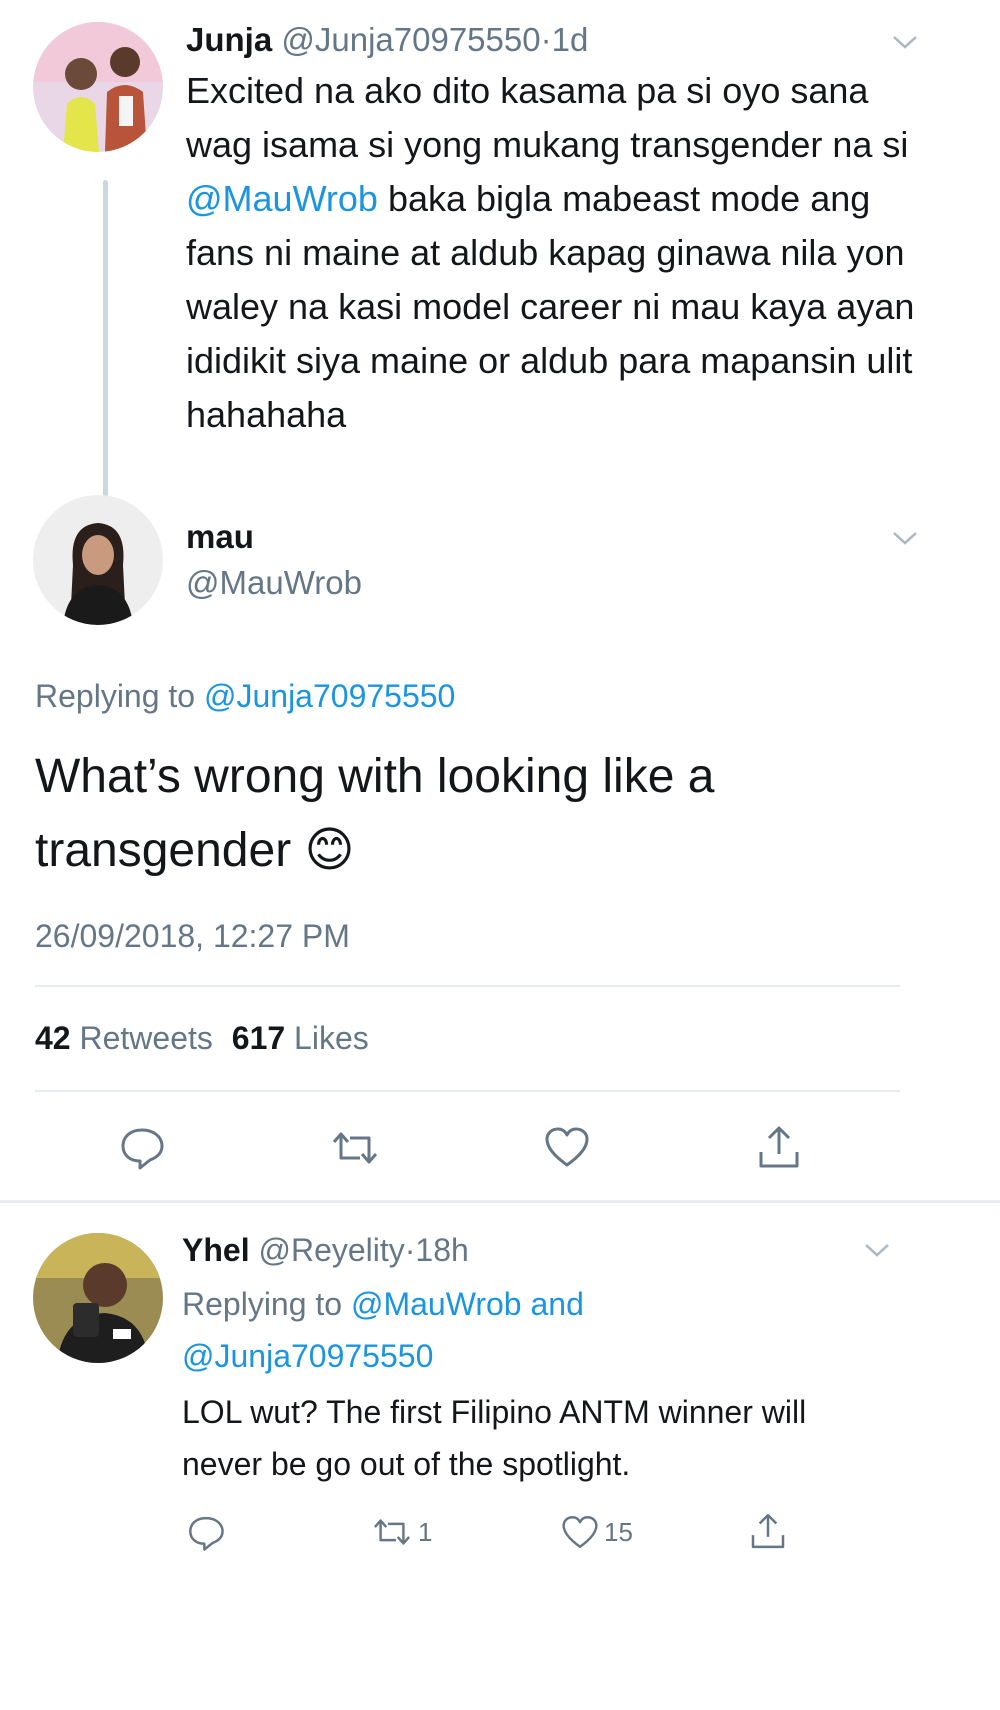 Image resolution: width=1000 pixels, height=1710 pixels. I want to click on author-name: mau, so click(220, 537).